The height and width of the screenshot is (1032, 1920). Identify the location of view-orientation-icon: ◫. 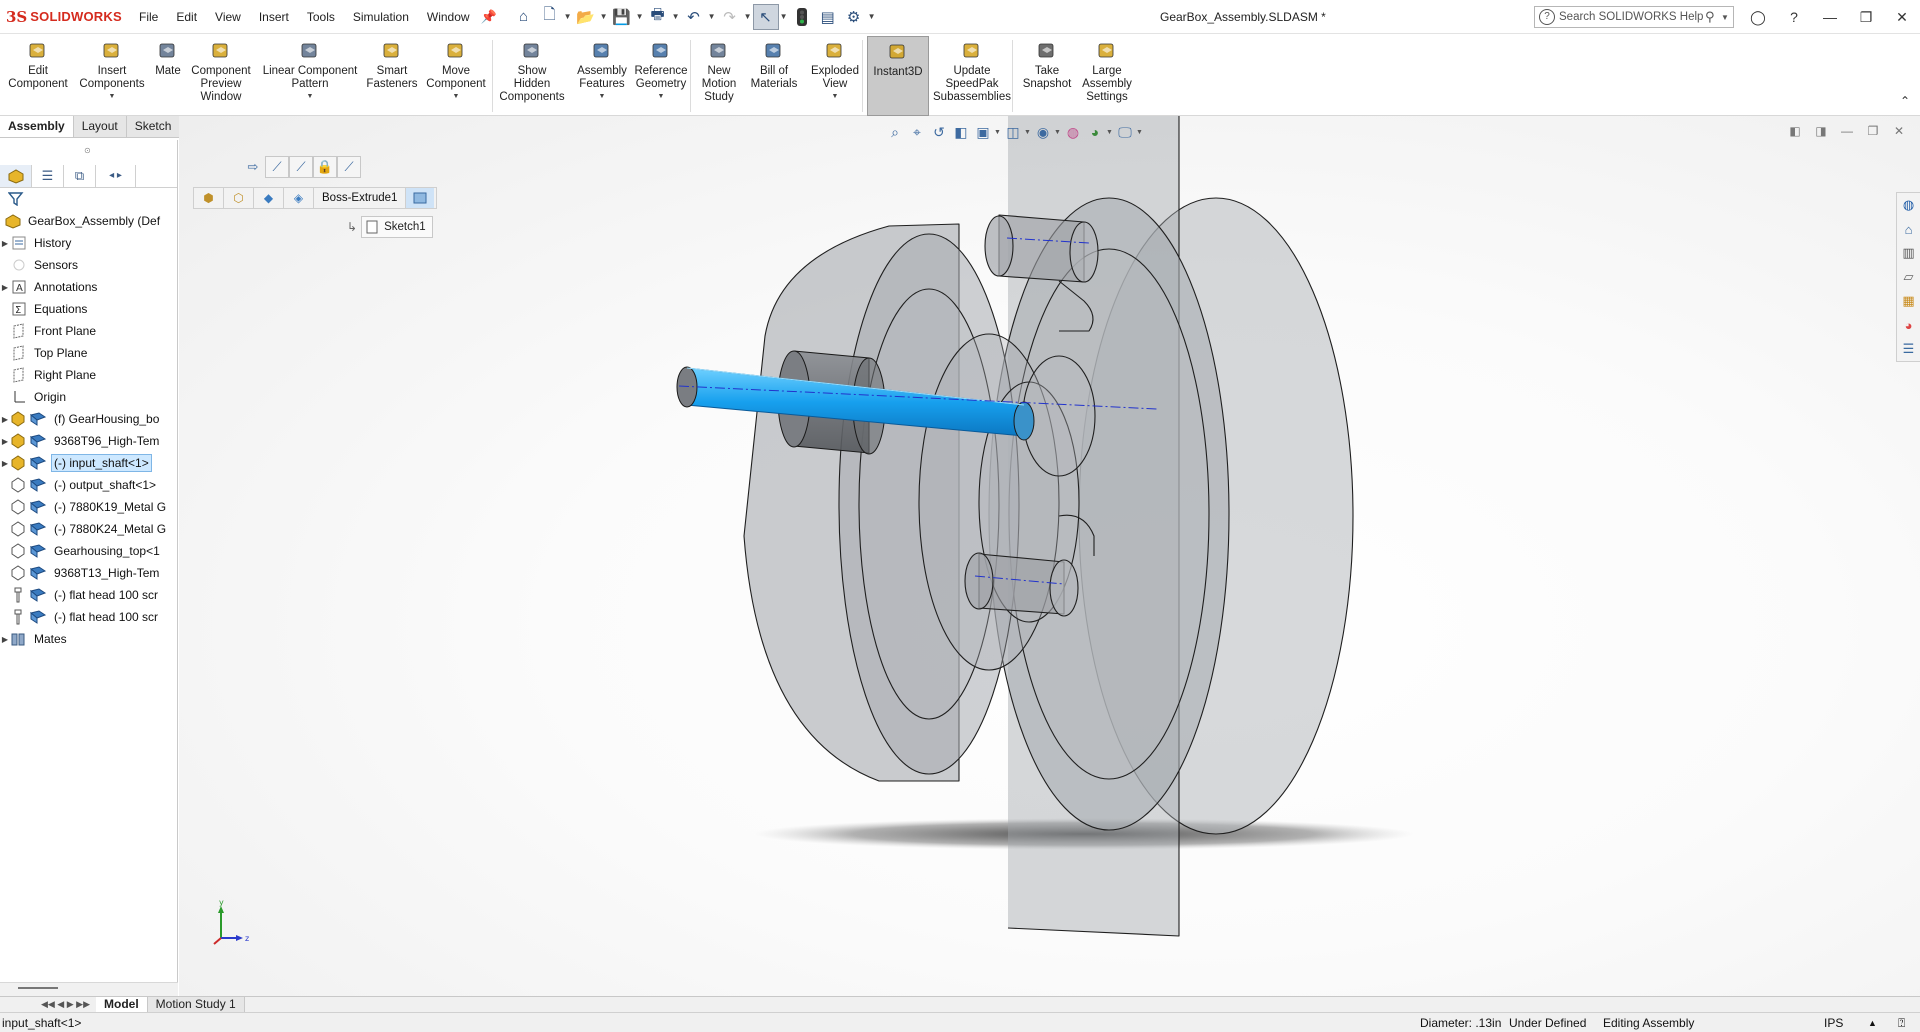
(1013, 132).